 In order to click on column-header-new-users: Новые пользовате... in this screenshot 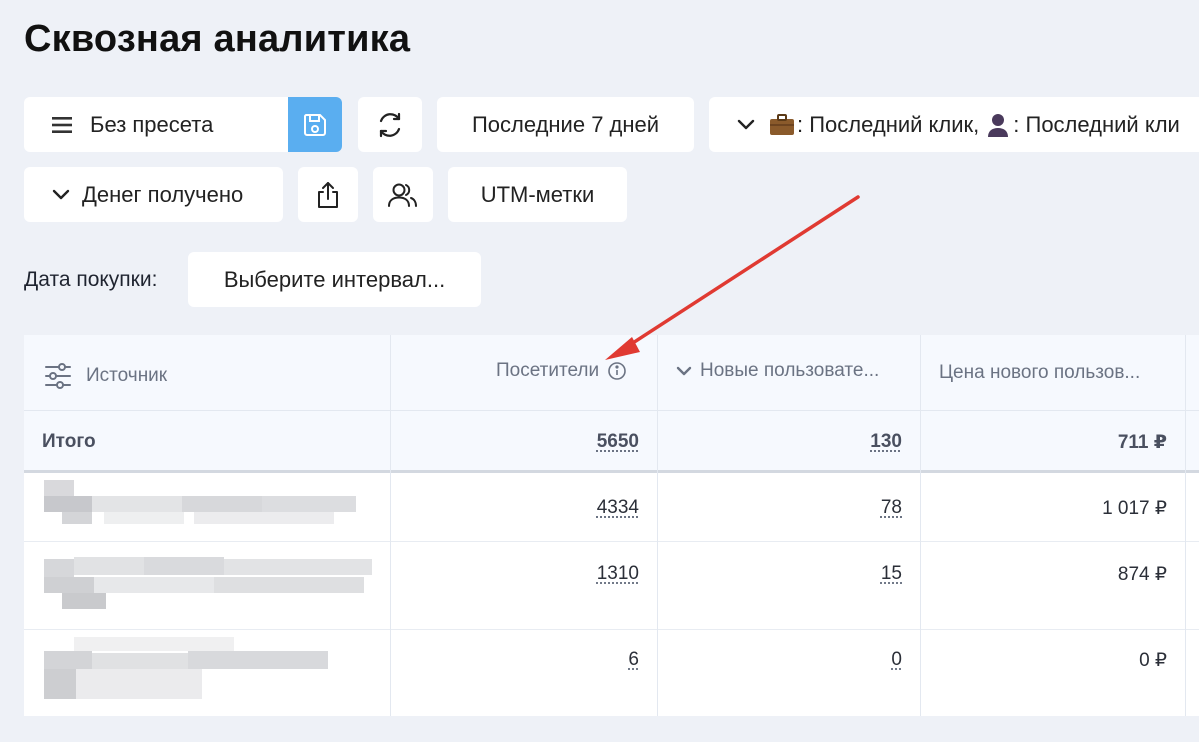, I will do `click(777, 371)`.